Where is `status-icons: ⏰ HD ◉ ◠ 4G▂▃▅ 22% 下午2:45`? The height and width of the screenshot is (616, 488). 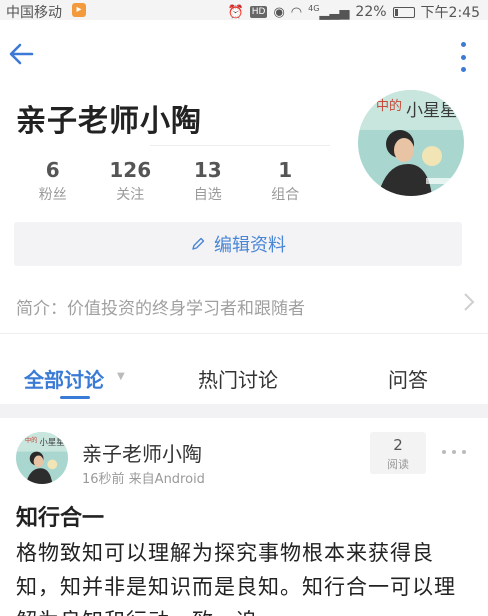 status-icons: ⏰ HD ◉ ◠ 4G▂▃▅ 22% 下午2:45 is located at coordinates (354, 12).